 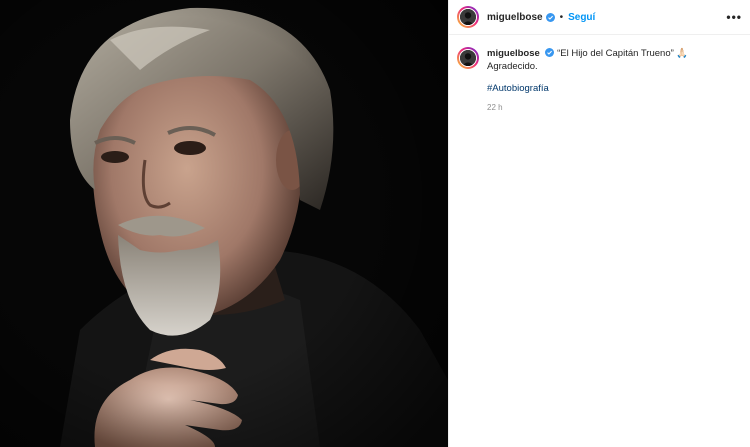 I want to click on post-timestamp: 22 h, so click(x=609, y=107).